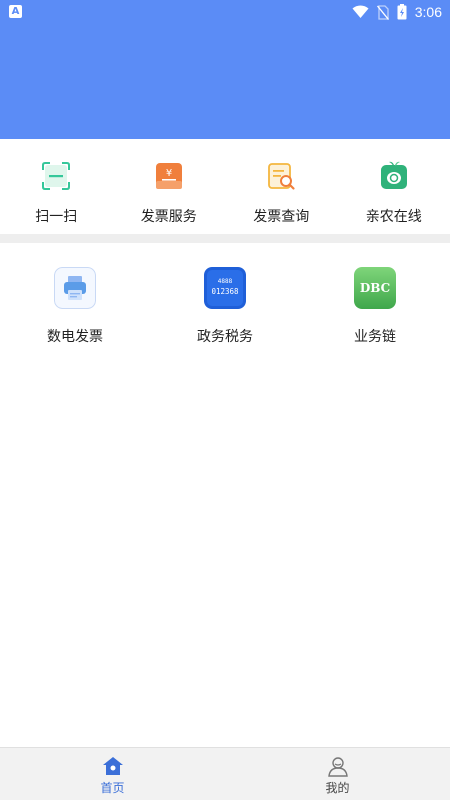 This screenshot has height=800, width=450. What do you see at coordinates (56, 176) in the screenshot?
I see `scan-icon` at bounding box center [56, 176].